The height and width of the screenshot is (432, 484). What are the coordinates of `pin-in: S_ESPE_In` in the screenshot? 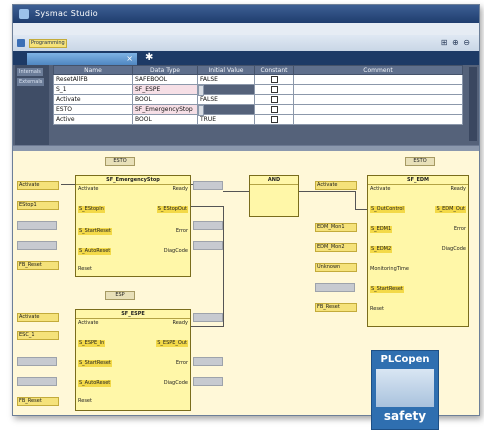 It's located at (92, 343).